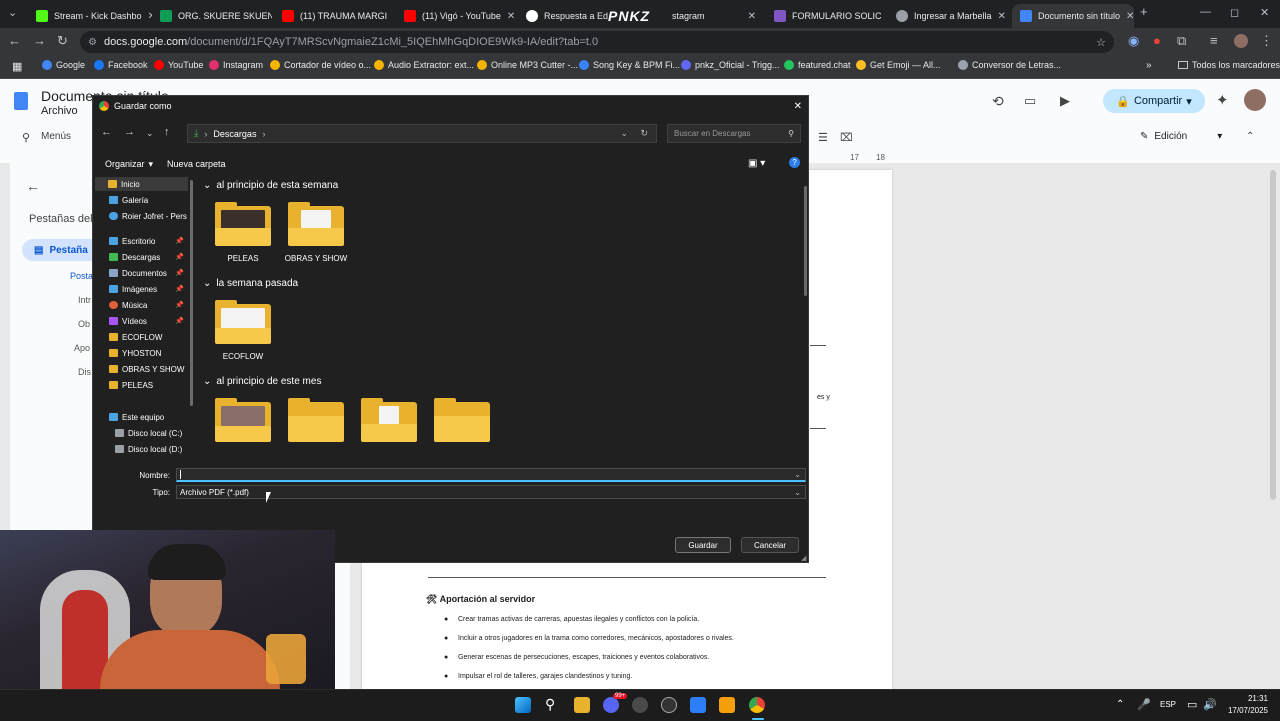 Image resolution: width=1280 pixels, height=721 pixels. What do you see at coordinates (1144, 11) in the screenshot?
I see `new-tab-button: +` at bounding box center [1144, 11].